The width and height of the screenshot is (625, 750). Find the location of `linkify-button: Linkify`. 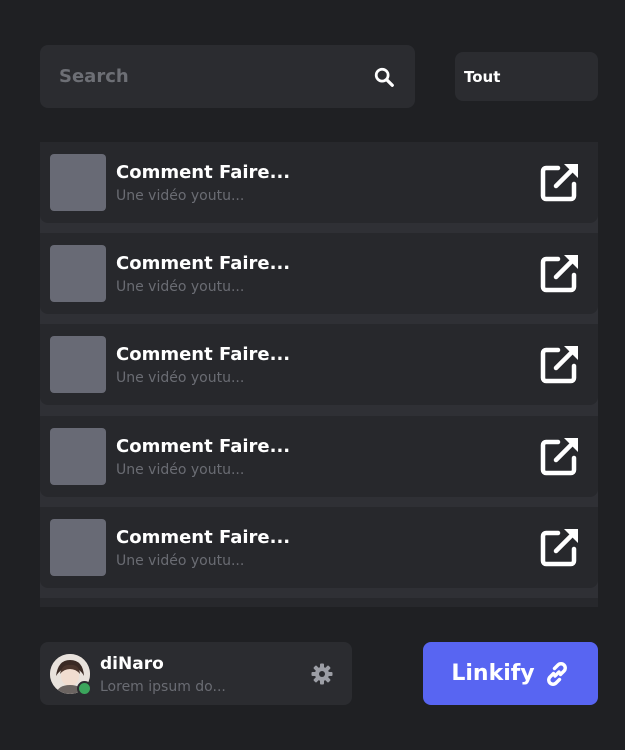

linkify-button: Linkify is located at coordinates (510, 673).